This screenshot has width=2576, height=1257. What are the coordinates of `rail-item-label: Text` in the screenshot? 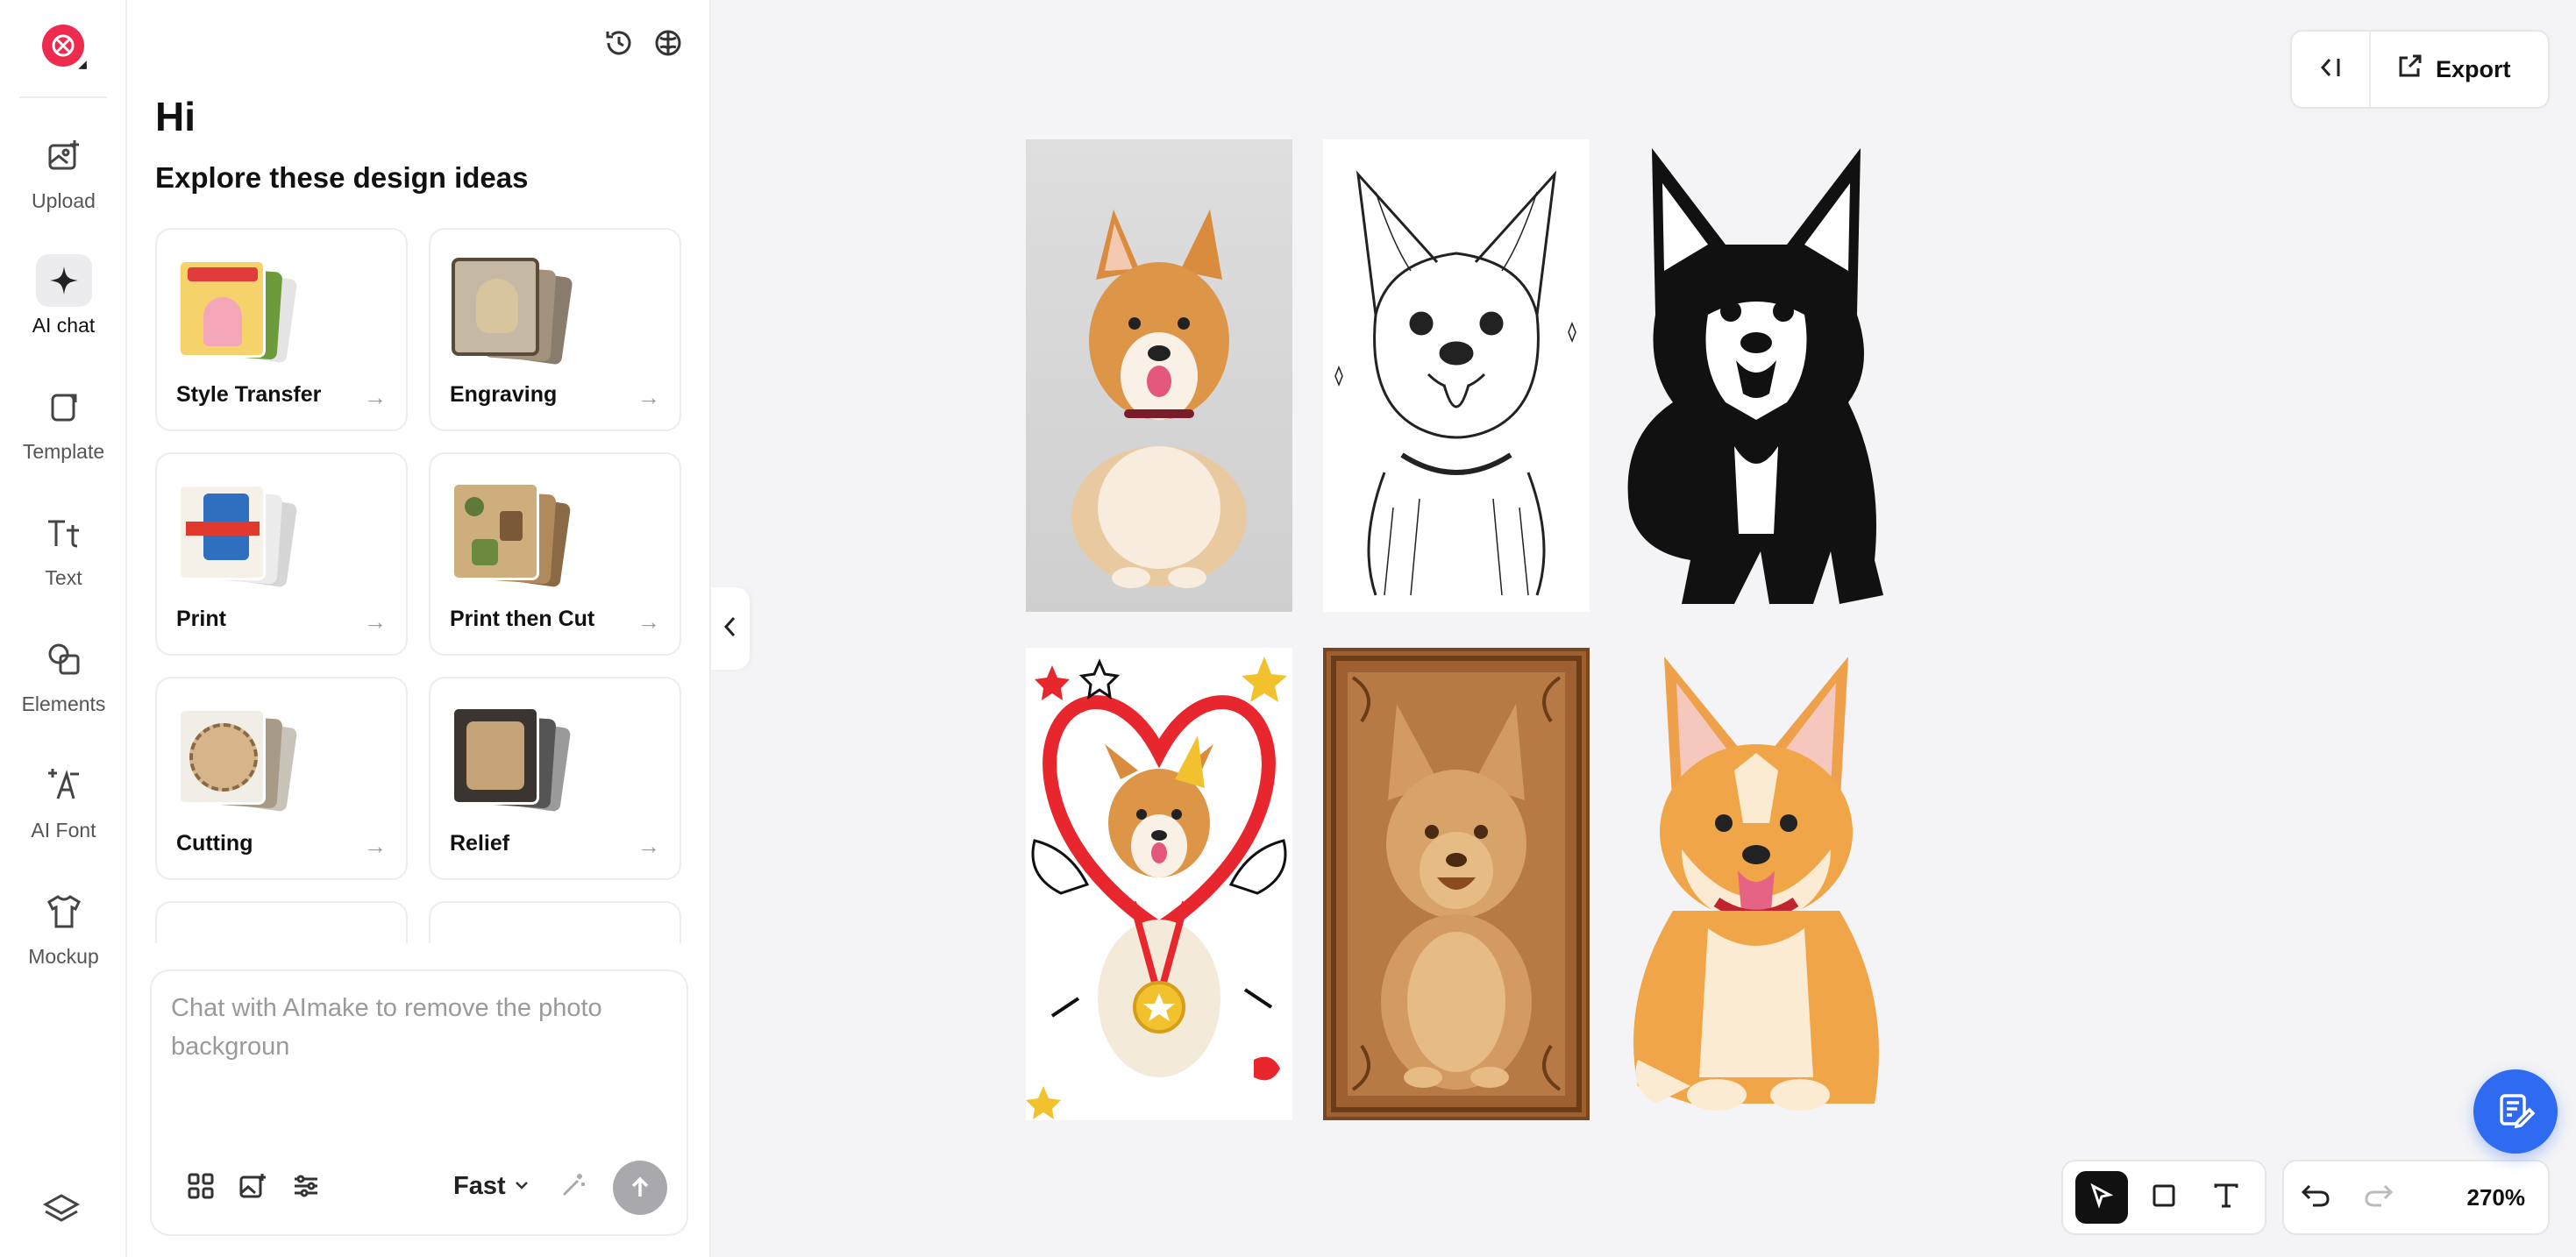 It's located at (63, 577).